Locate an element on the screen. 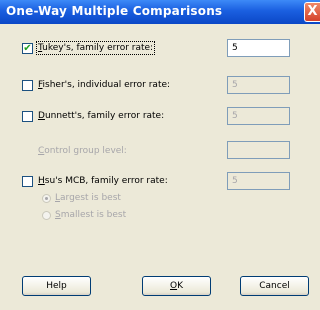  tukey-checkbox: ✔ is located at coordinates (27, 48).